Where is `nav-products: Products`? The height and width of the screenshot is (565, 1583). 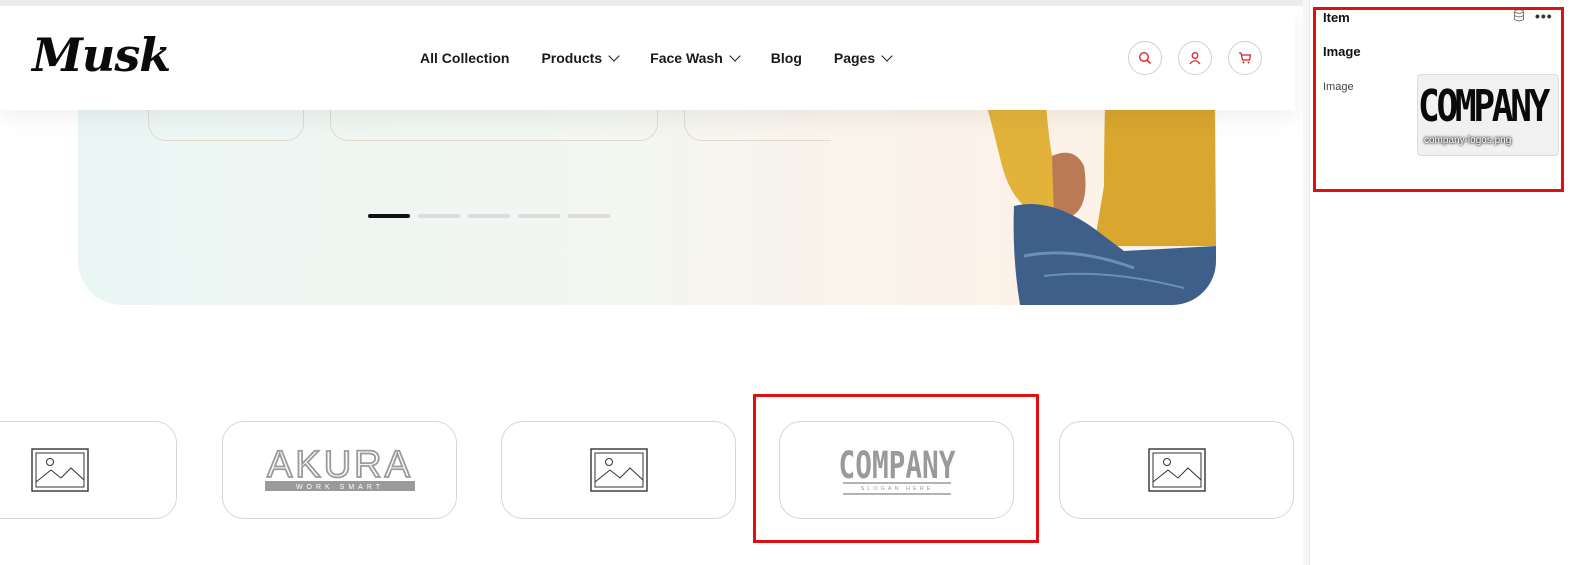
nav-products: Products is located at coordinates (580, 58).